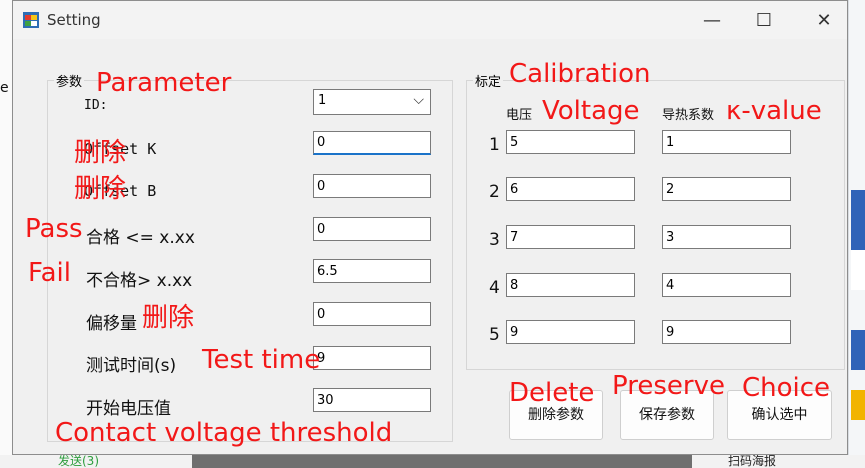 The image size is (865, 468). Describe the element at coordinates (442, 461) in the screenshot. I see `background-dark-strip` at that location.